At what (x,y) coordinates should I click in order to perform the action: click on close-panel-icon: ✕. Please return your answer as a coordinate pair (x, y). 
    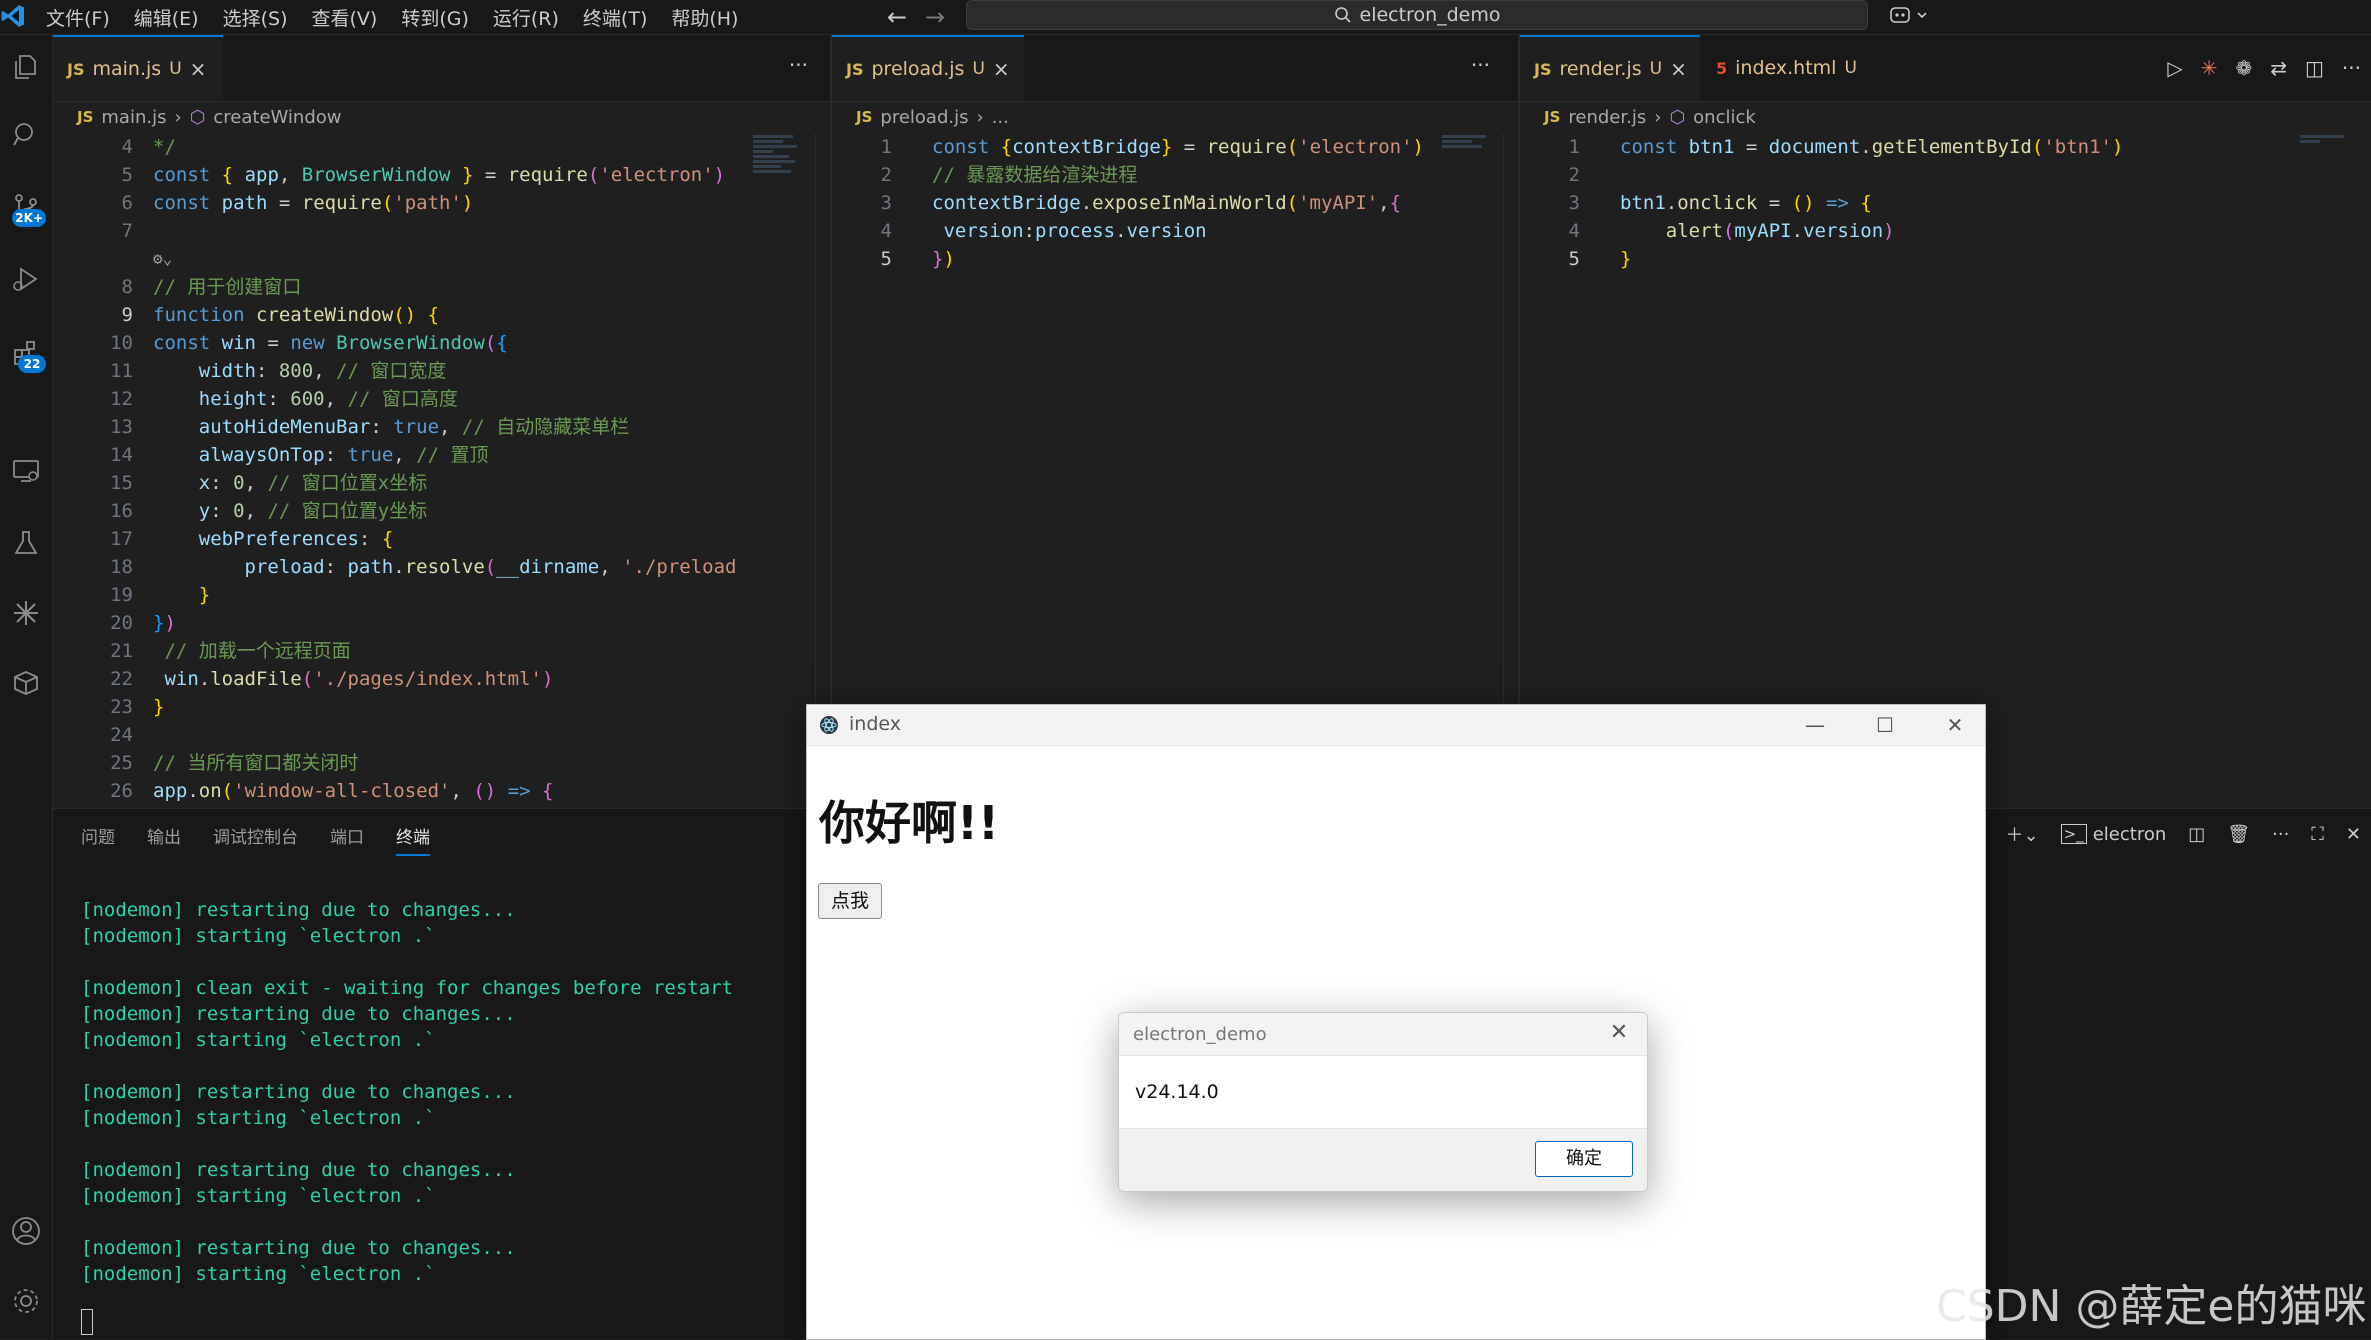
    Looking at the image, I should click on (2353, 834).